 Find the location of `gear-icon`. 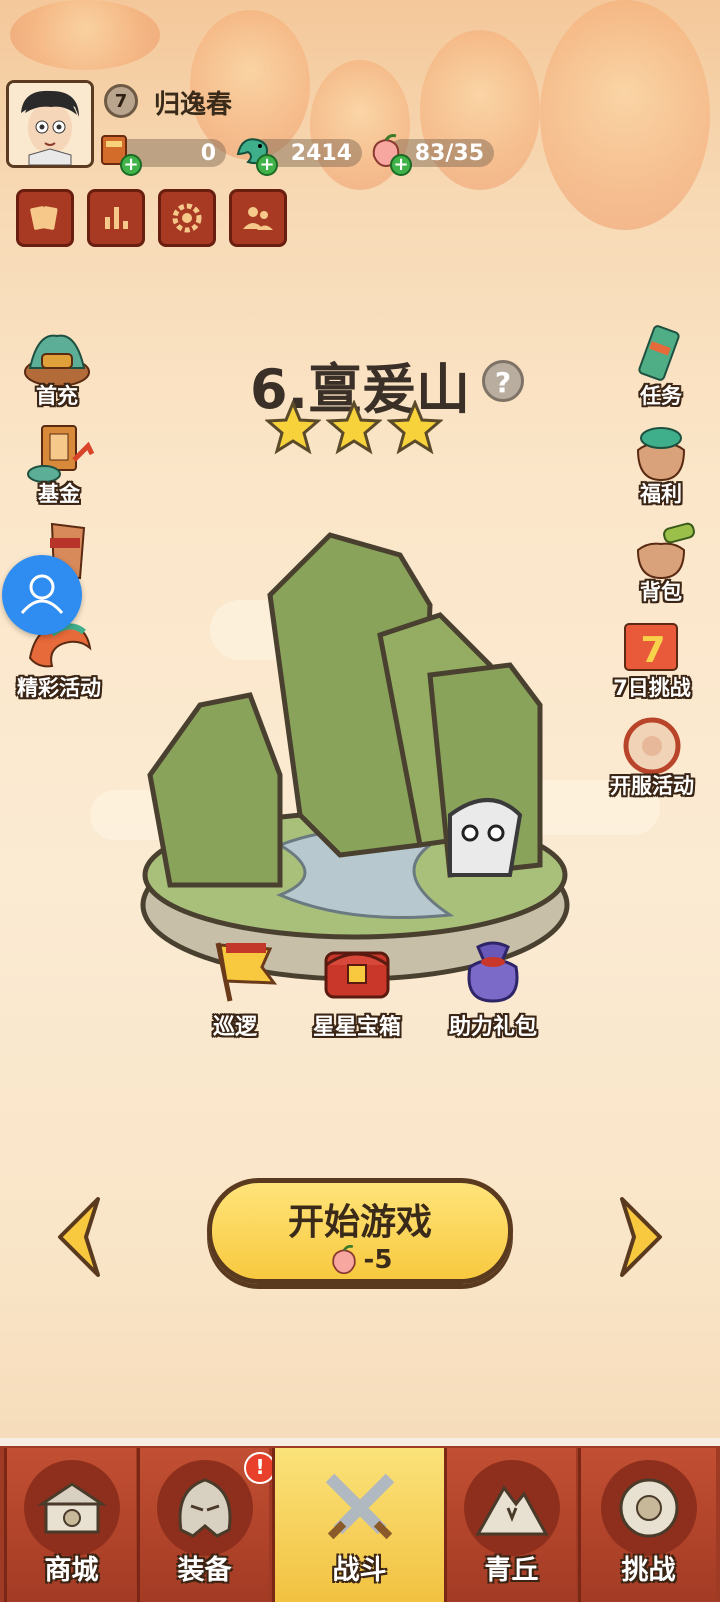

gear-icon is located at coordinates (187, 218).